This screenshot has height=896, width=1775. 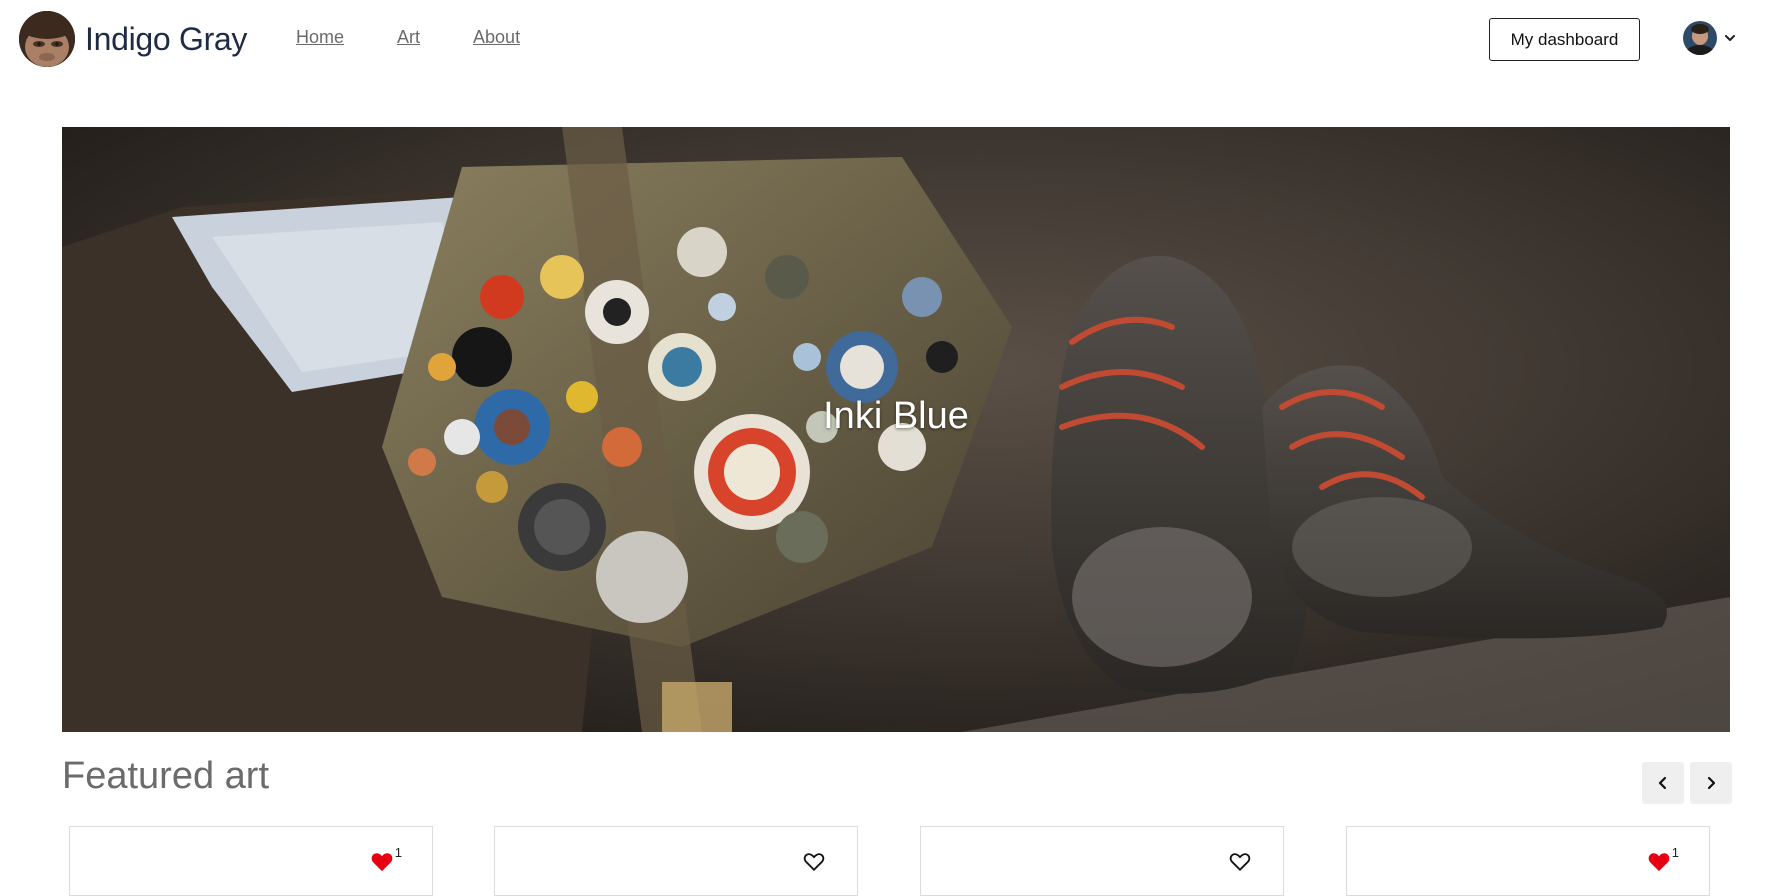 I want to click on site-header: Indigo Gray Home Art About My dashboard, so click(x=887, y=39).